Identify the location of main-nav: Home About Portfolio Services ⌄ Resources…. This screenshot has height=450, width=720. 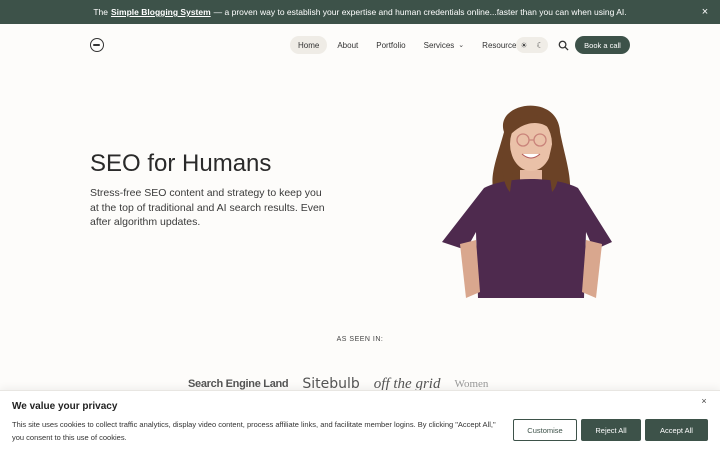
(414, 45).